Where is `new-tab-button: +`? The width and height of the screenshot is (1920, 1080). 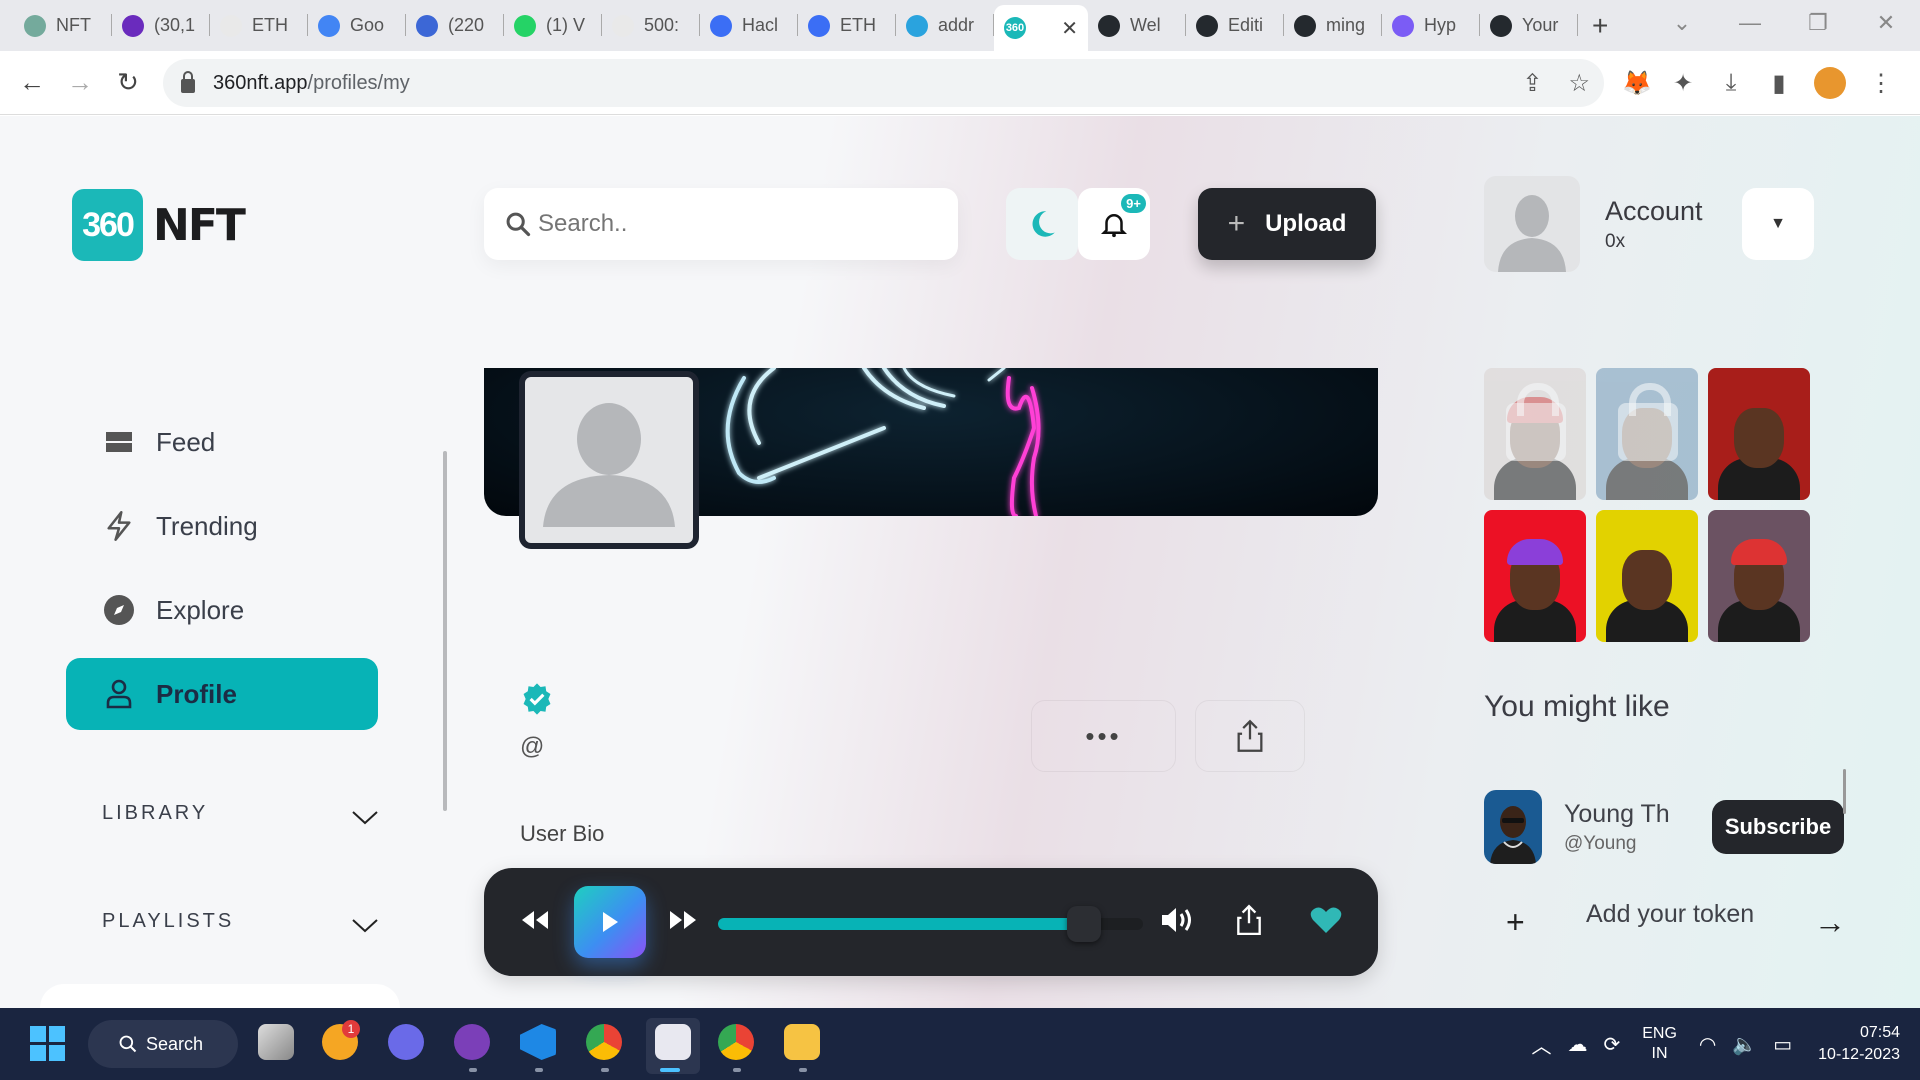 new-tab-button: + is located at coordinates (1600, 26).